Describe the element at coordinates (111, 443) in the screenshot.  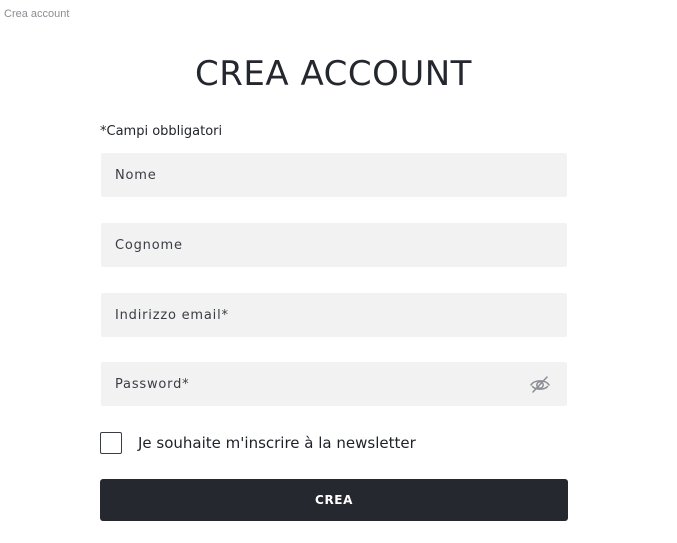
I see `newsletter-checkbox` at that location.